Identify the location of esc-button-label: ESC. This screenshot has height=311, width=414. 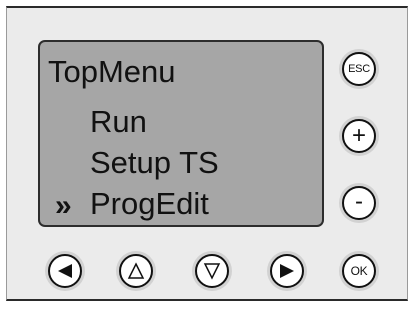
(359, 69).